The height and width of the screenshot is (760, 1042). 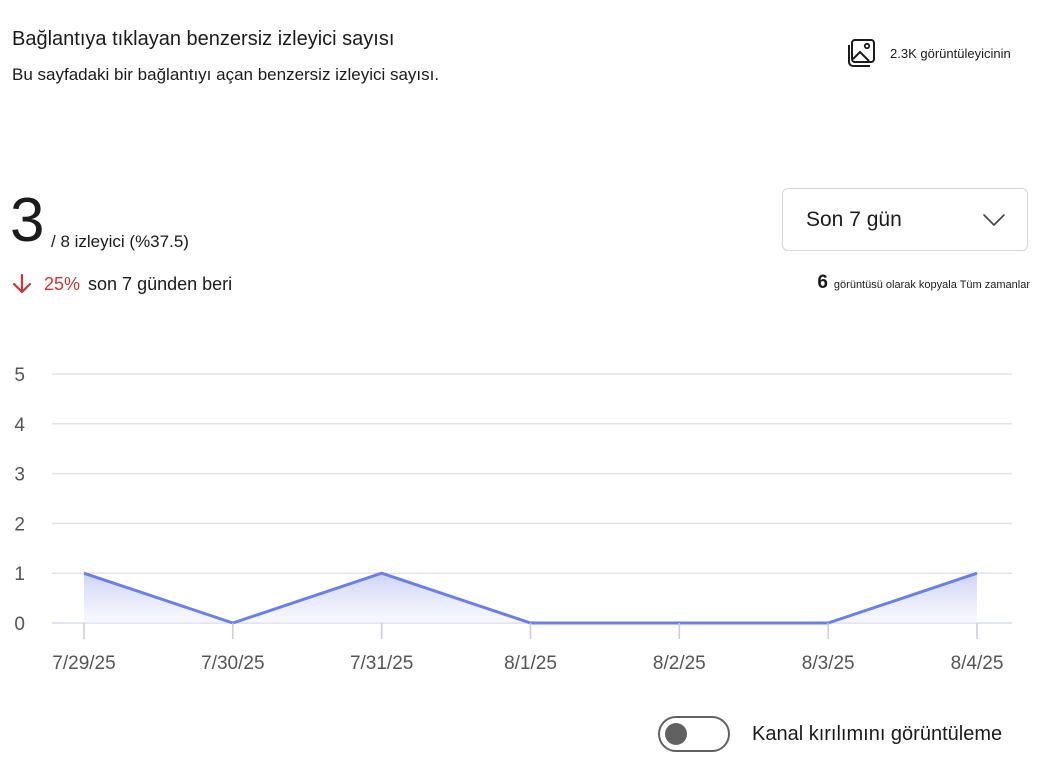 I want to click on y-tick-label: 0, so click(x=19, y=624).